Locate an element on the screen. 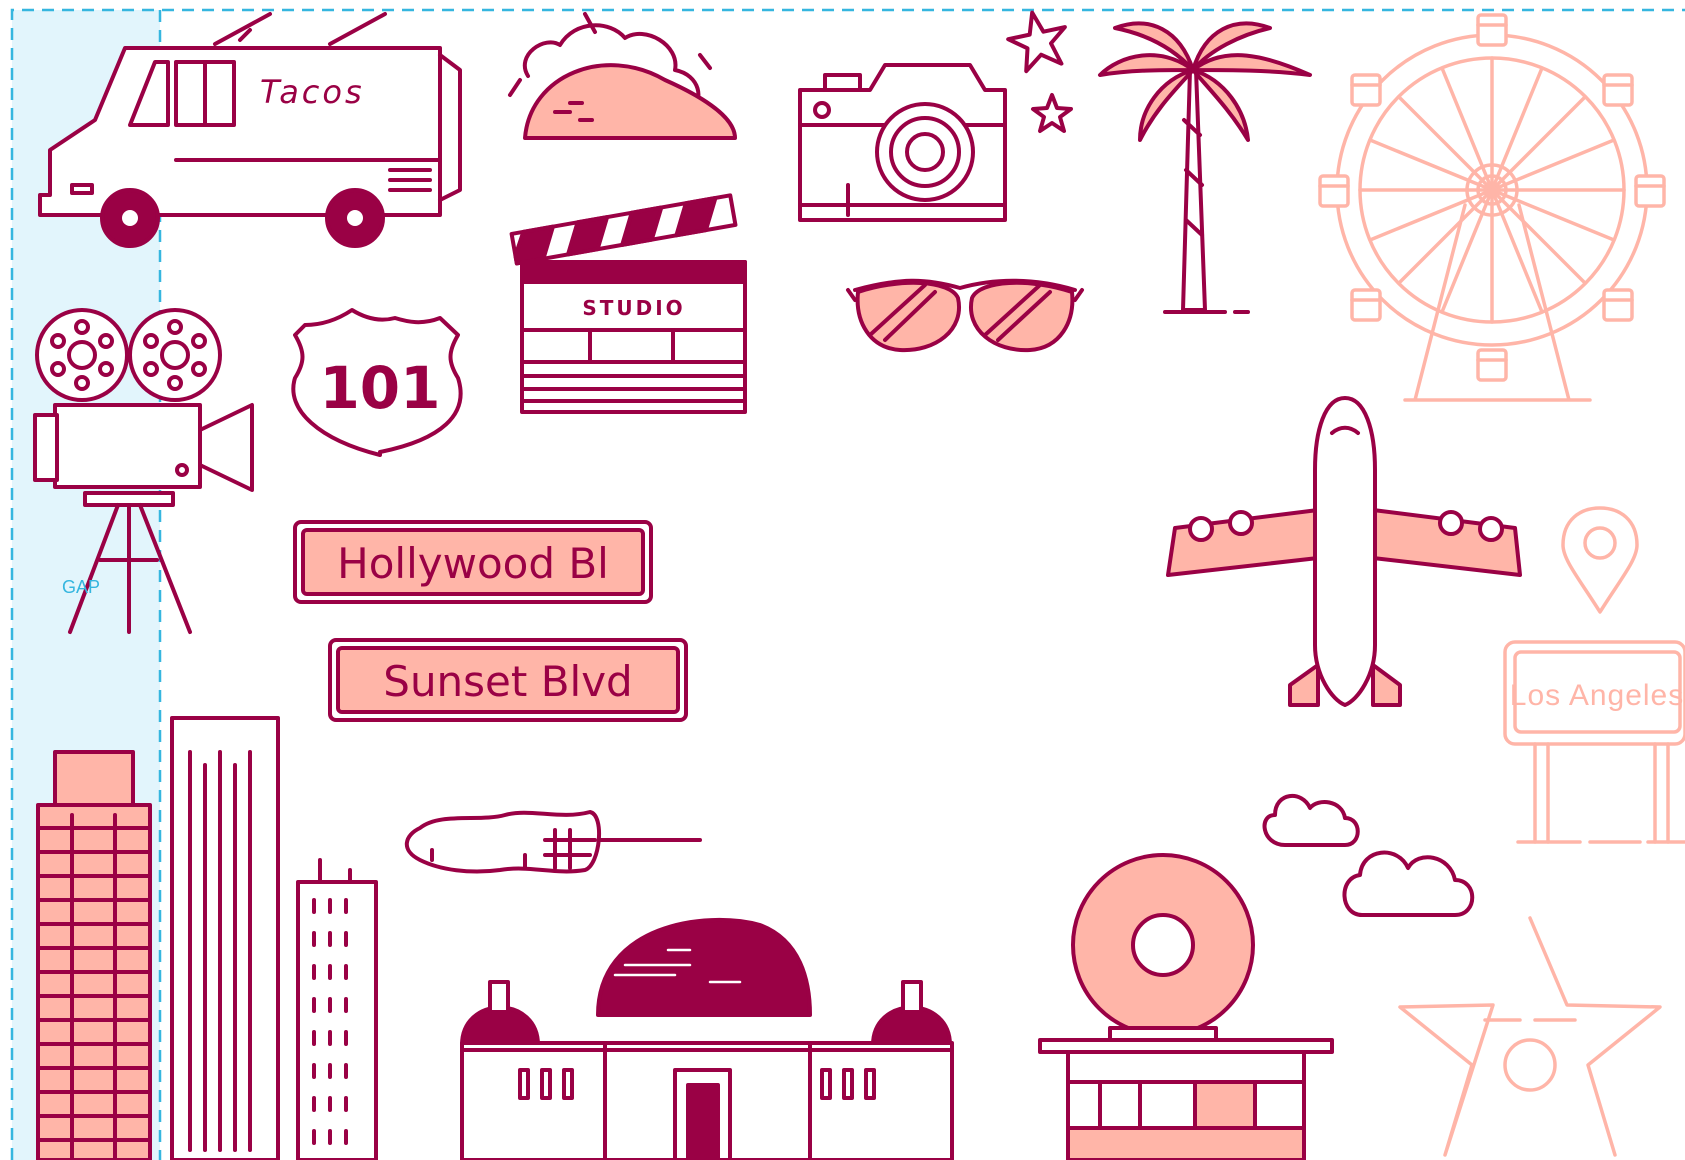  airplane-icon is located at coordinates (1344, 551).